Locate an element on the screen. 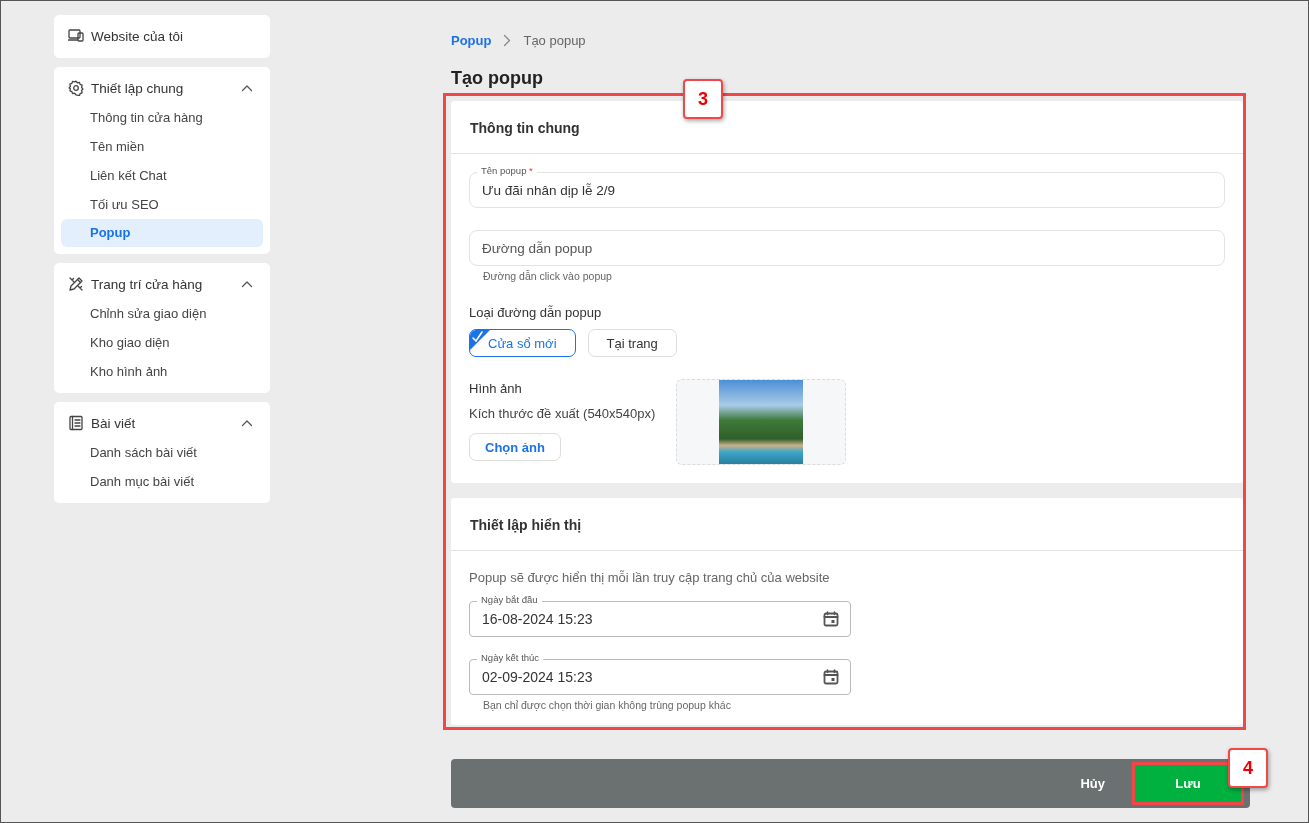  helper-text: Bạn chỉ được chọn thời gian không trùng popup khác is located at coordinates (607, 705).